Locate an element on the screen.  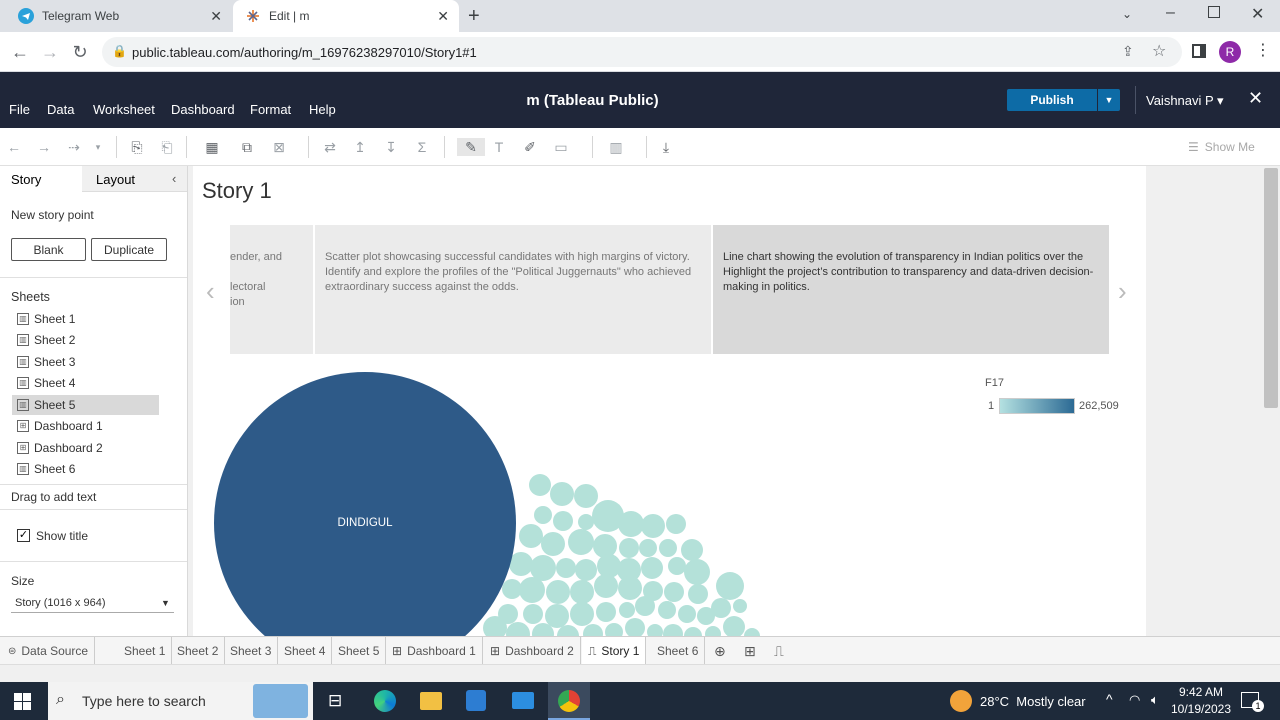
reload-icon: ↻ is located at coordinates (80, 52).